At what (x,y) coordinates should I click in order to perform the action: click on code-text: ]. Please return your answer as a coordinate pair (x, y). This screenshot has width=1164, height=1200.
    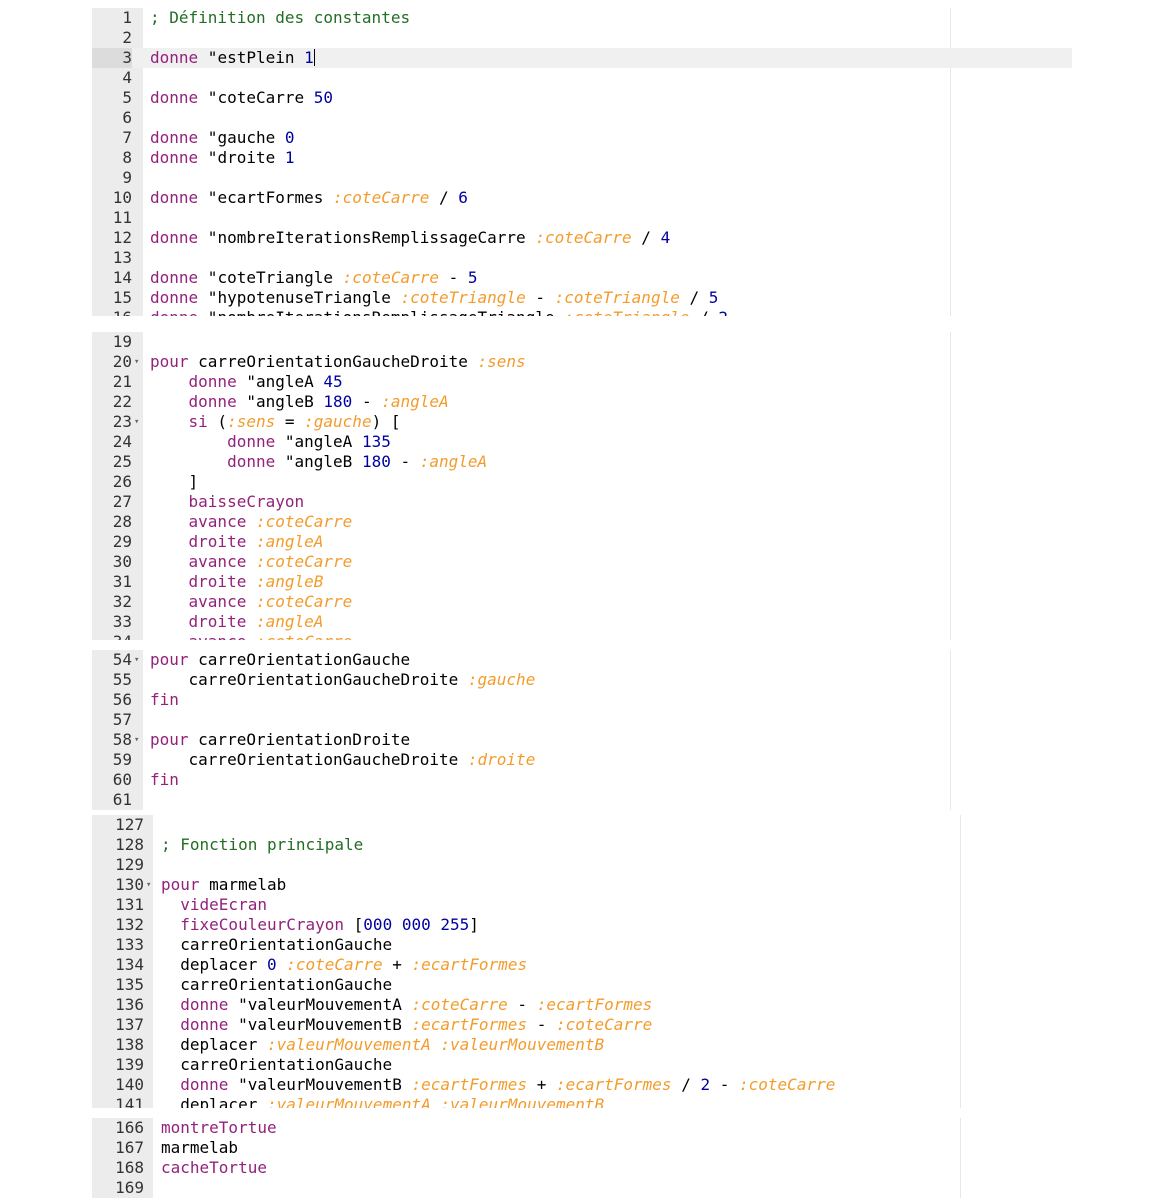
    Looking at the image, I should click on (174, 482).